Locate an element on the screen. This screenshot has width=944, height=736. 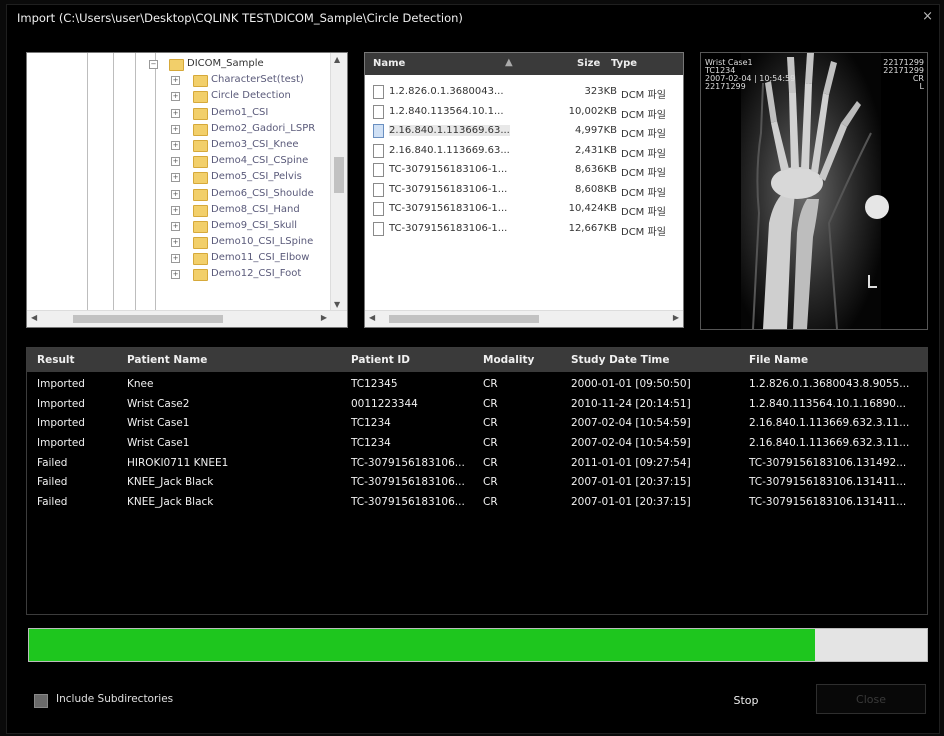
column-modality: Modality is located at coordinates (508, 360).